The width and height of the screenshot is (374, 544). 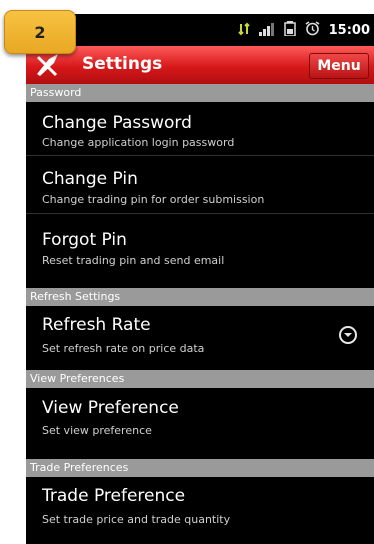 I want to click on signal-strength-icon, so click(x=266, y=30).